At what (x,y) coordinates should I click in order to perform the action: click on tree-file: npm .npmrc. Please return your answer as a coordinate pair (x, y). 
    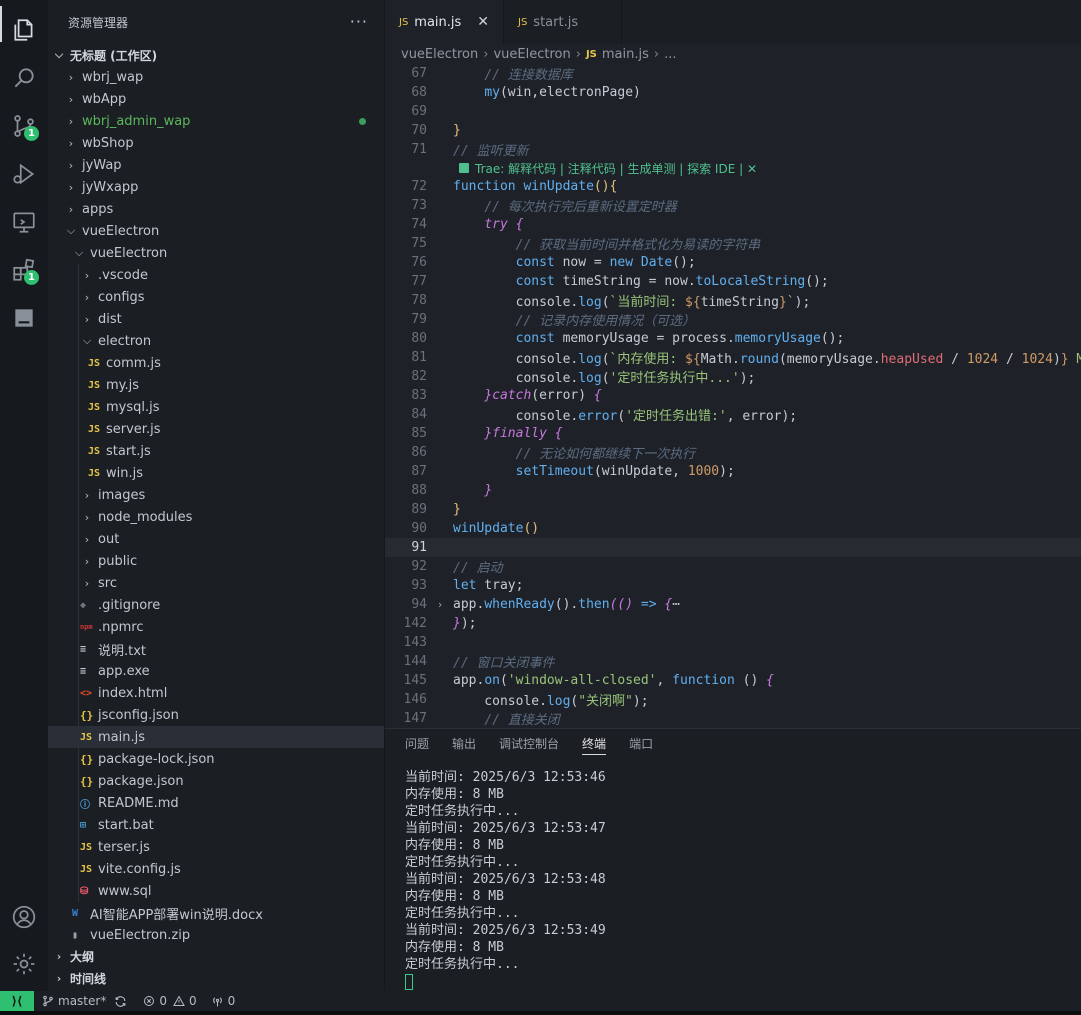
    Looking at the image, I should click on (216, 627).